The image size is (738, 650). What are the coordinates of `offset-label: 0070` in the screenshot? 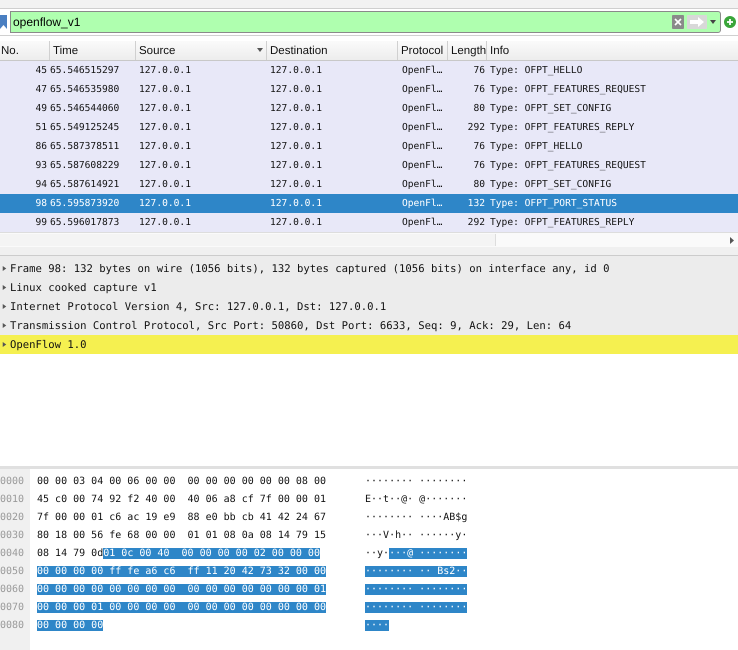 It's located at (13, 608).